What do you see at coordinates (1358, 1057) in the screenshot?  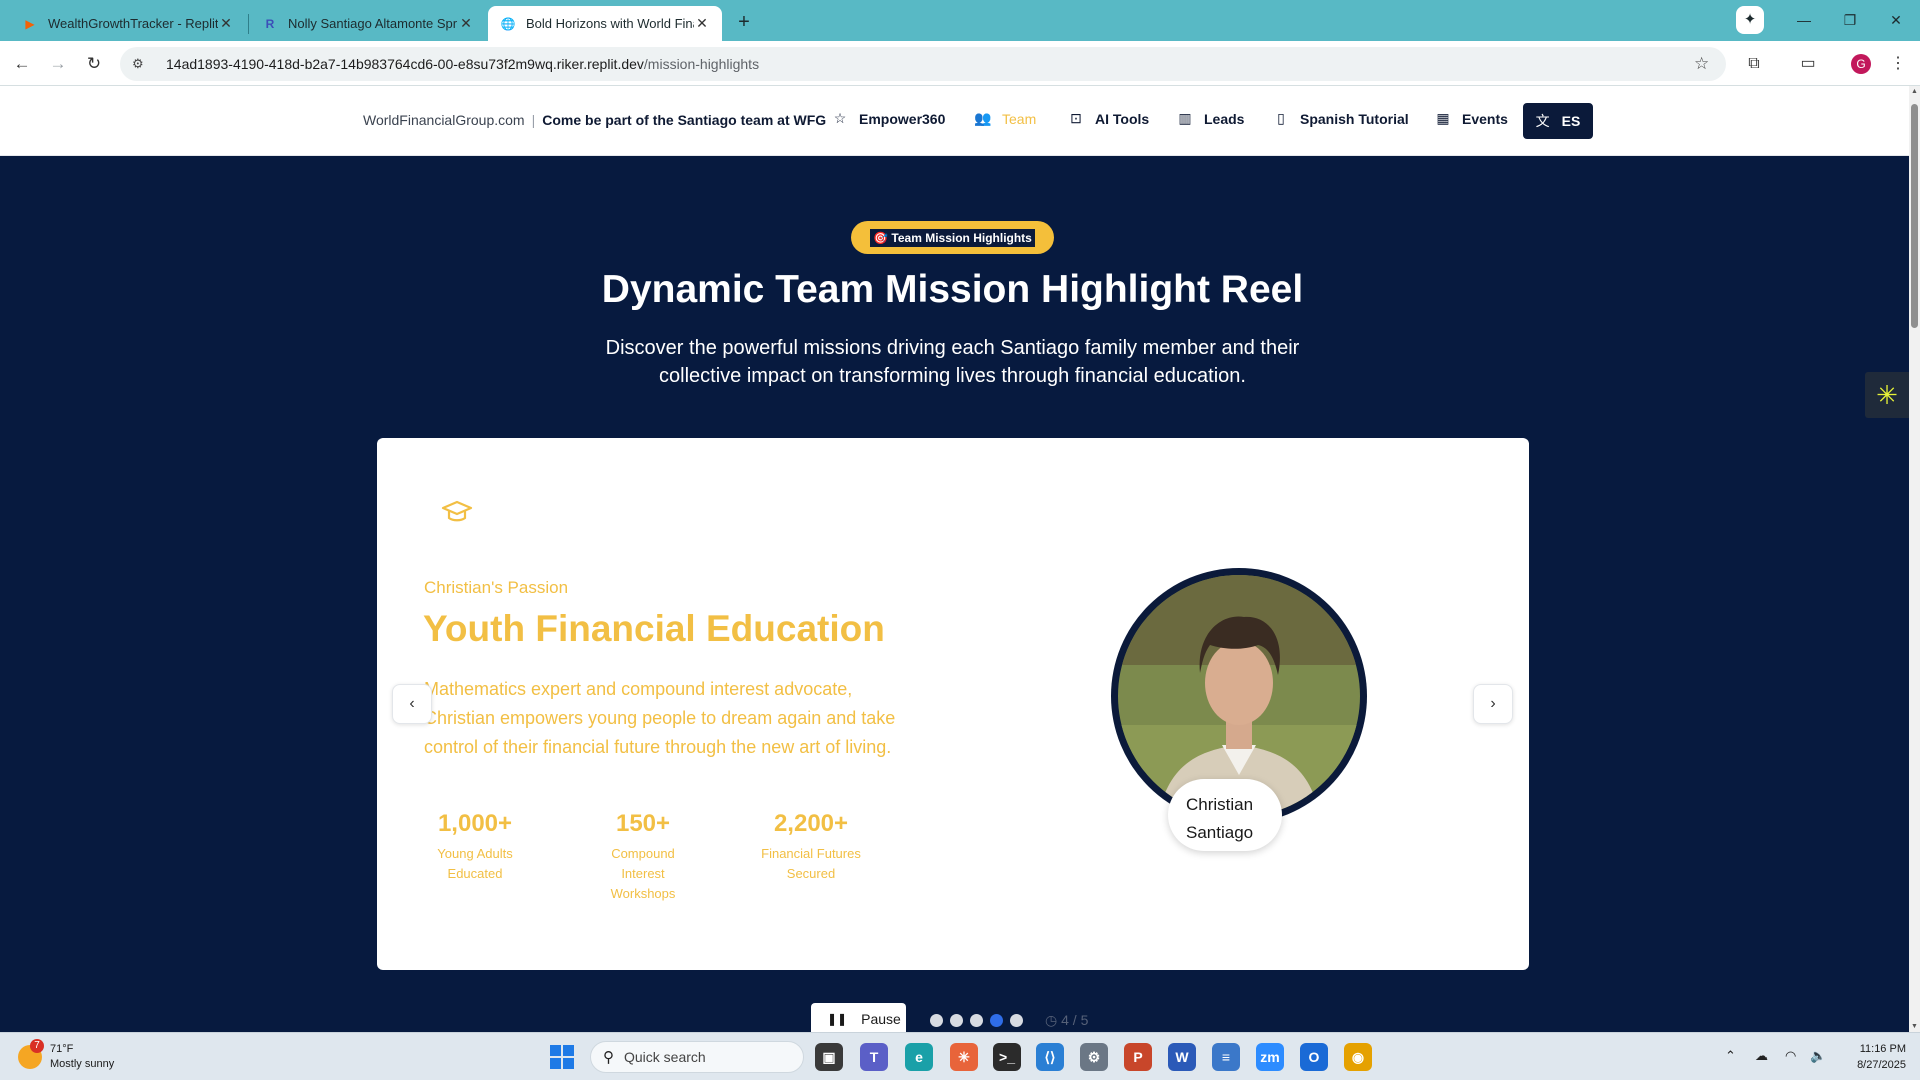 I see `chrome-icon: ◉` at bounding box center [1358, 1057].